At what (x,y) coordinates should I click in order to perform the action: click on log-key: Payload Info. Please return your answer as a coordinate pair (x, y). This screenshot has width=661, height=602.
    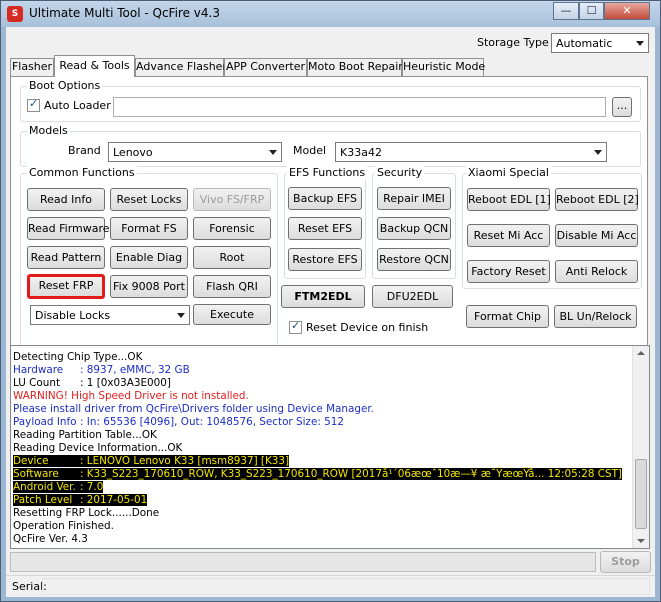
    Looking at the image, I should click on (45, 422).